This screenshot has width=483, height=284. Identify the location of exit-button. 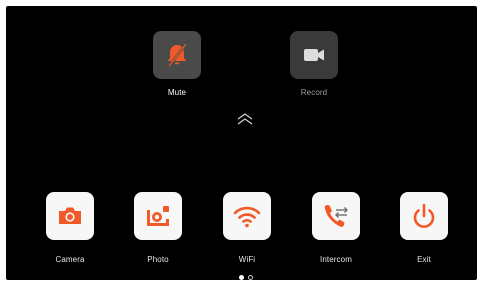
(424, 216).